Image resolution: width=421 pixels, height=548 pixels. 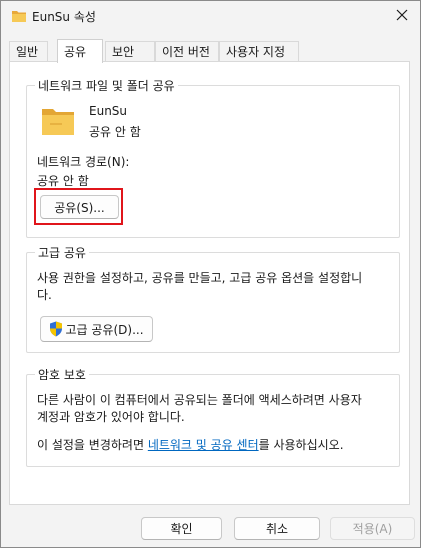 What do you see at coordinates (28, 51) in the screenshot?
I see `tab-general: 일반` at bounding box center [28, 51].